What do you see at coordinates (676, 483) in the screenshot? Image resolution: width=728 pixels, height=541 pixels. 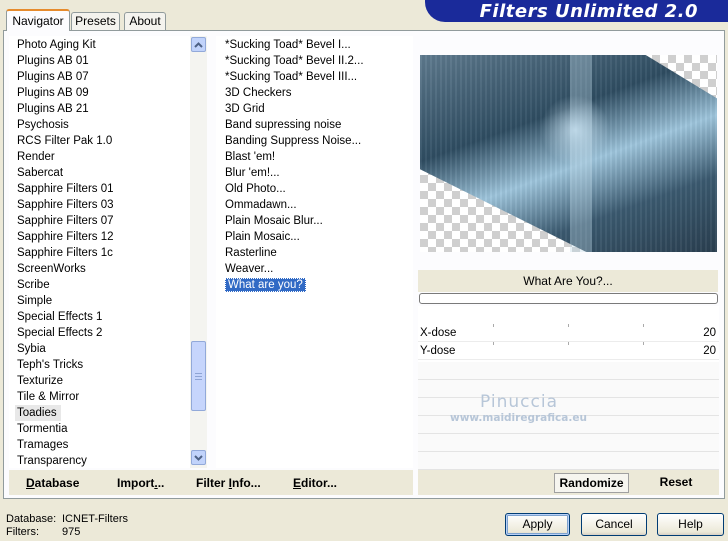 I see `reset-button: Reset` at bounding box center [676, 483].